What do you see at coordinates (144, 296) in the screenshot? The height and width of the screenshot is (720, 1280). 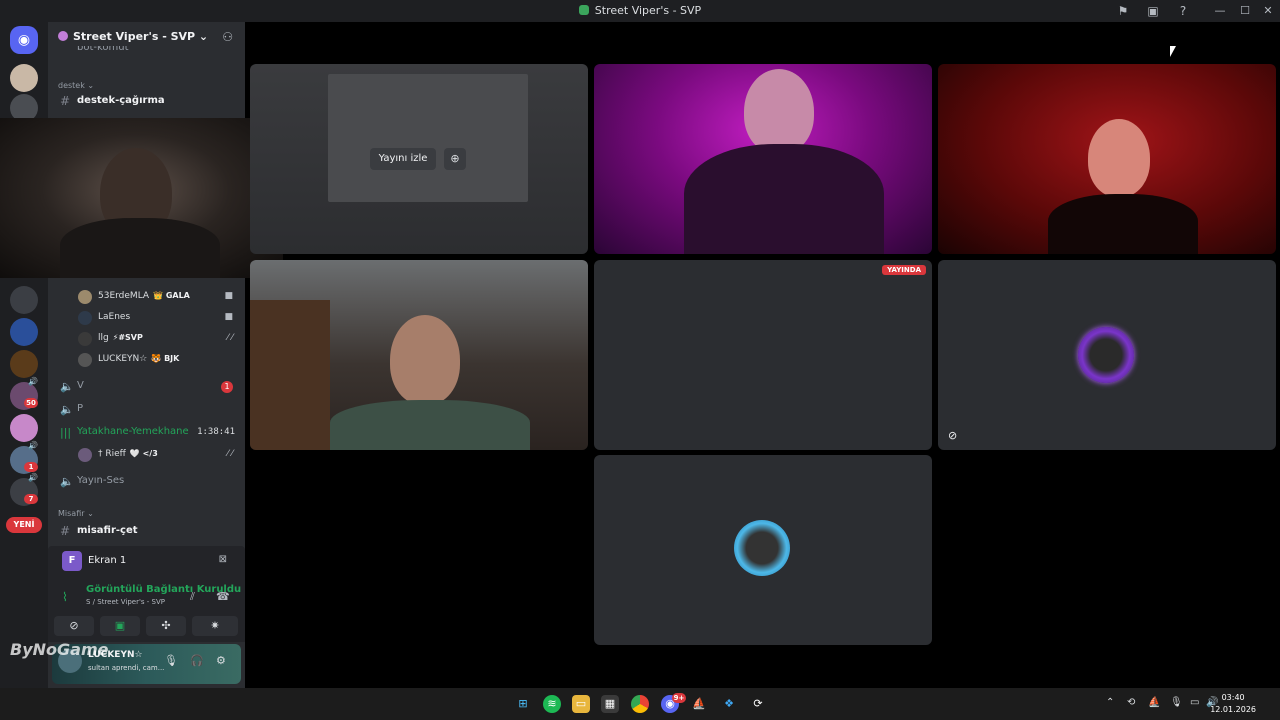 I see `member-name: 53ErdeMLA 👑 GALA` at bounding box center [144, 296].